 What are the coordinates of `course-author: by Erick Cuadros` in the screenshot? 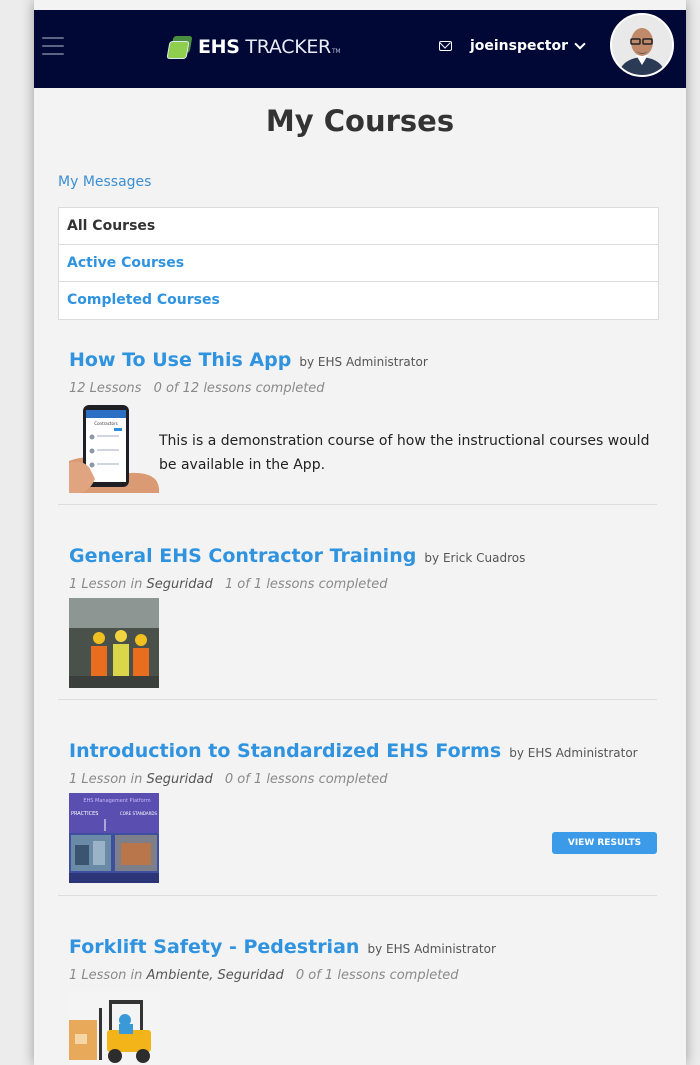 It's located at (475, 558).